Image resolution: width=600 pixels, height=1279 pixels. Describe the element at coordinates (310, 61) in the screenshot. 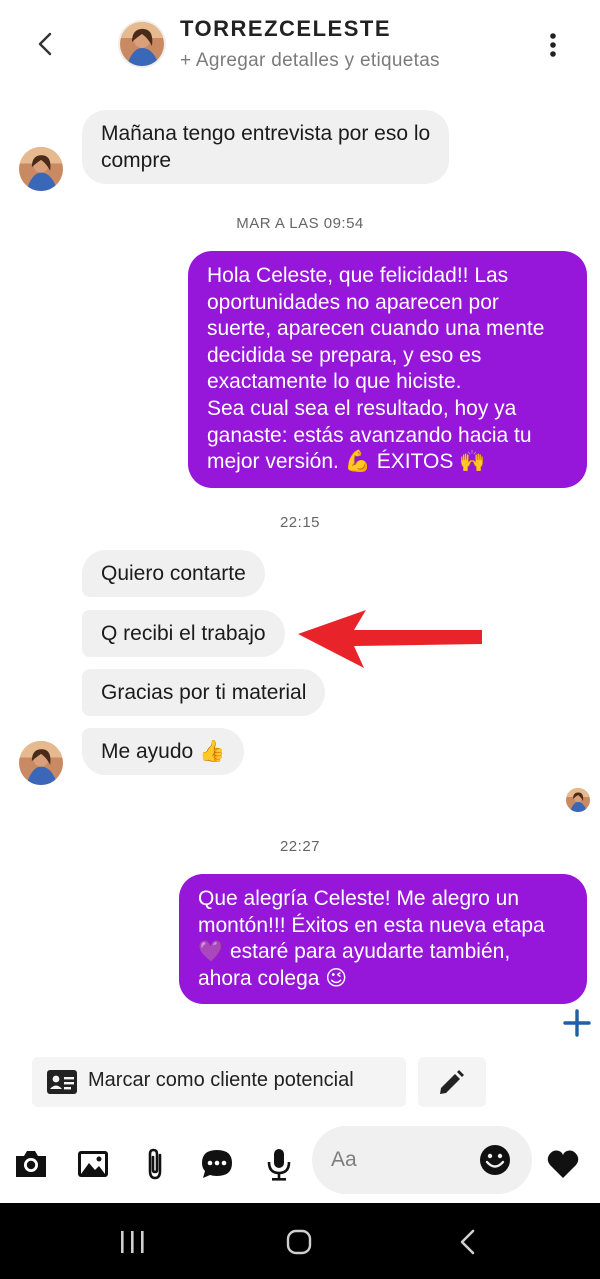

I see `add-details-link: + Agregar detalles y etiquetas` at that location.